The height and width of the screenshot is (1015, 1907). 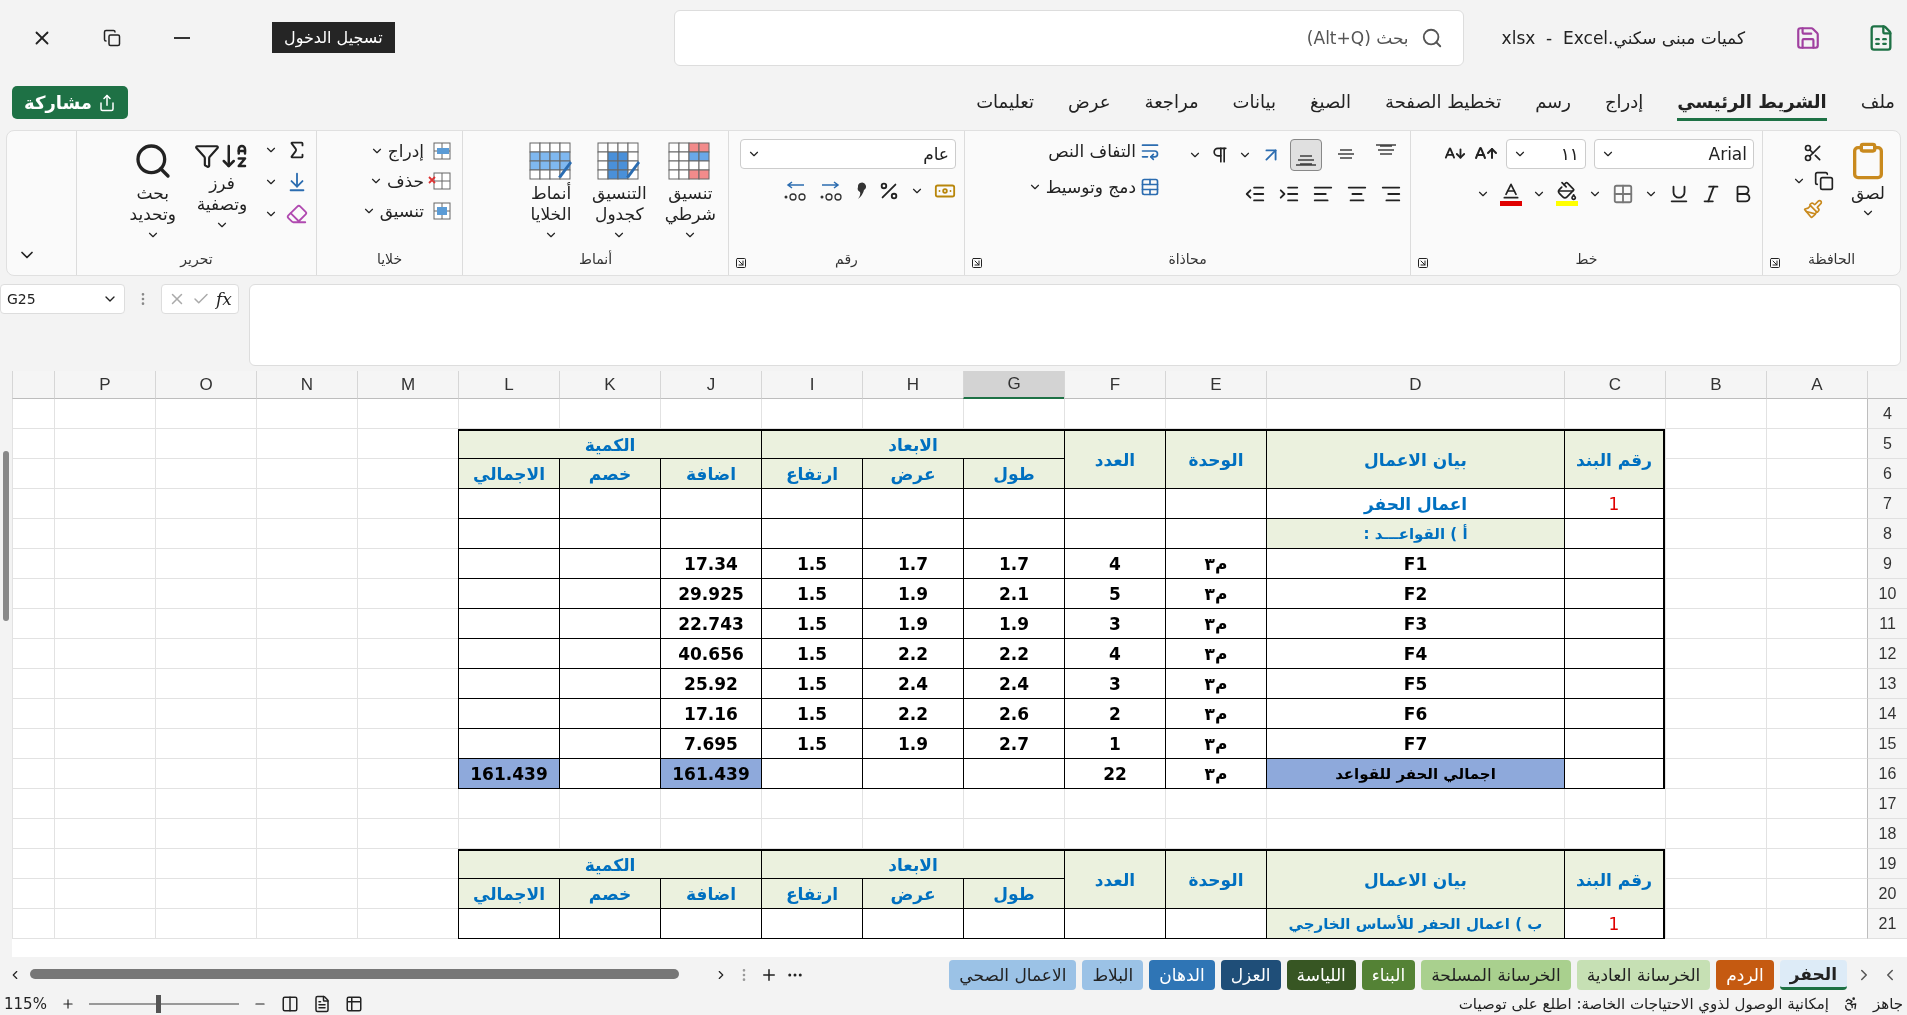 What do you see at coordinates (690, 191) in the screenshot?
I see `styles-button: تنسيق شرطي` at bounding box center [690, 191].